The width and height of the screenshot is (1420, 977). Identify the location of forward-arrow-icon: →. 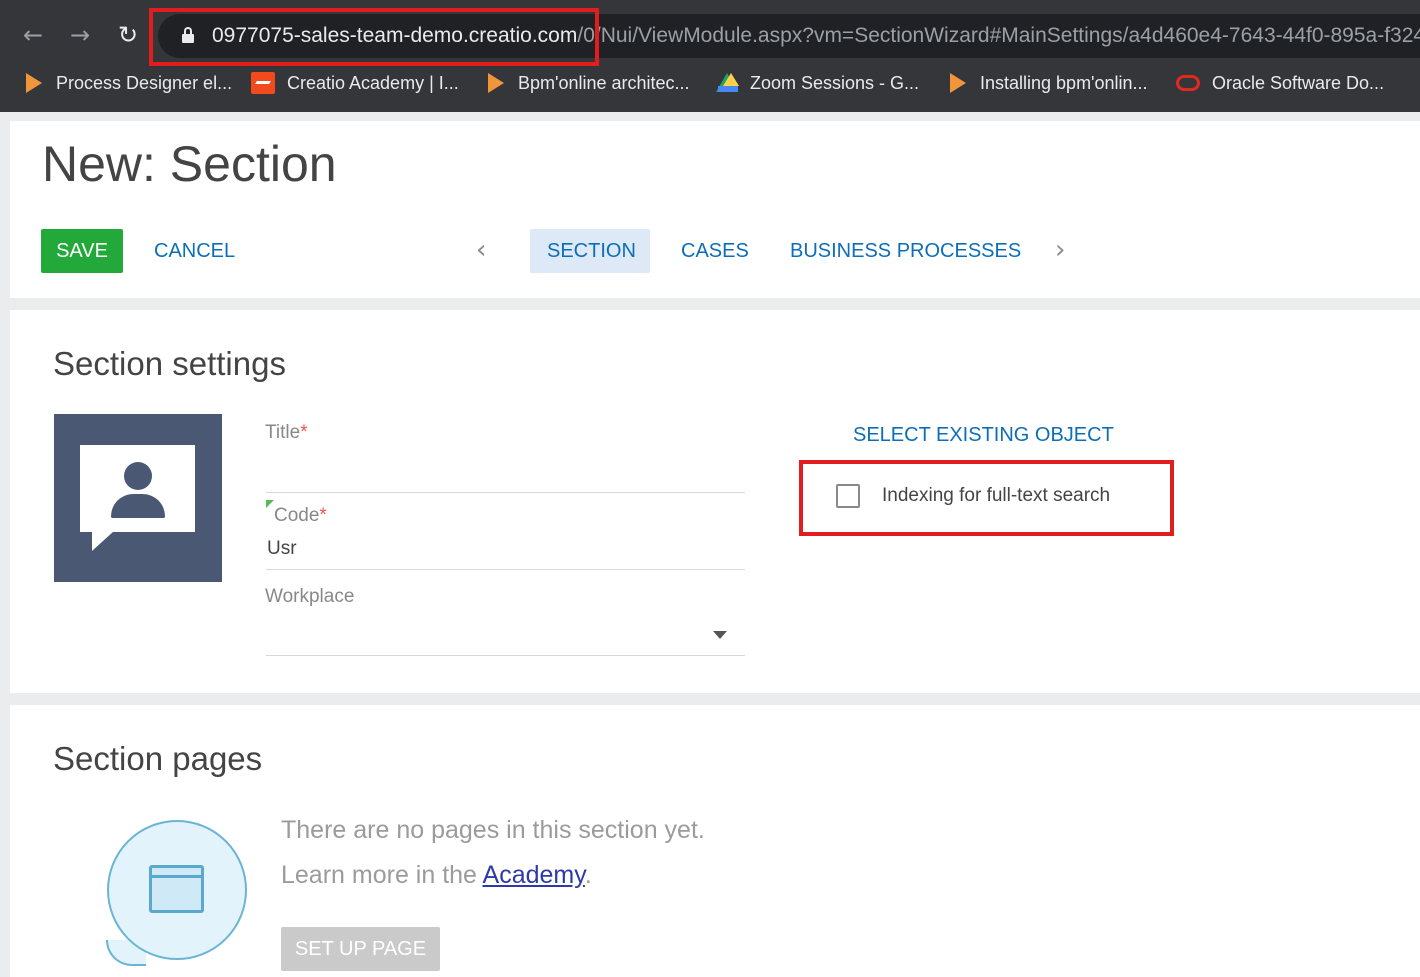
(80, 35).